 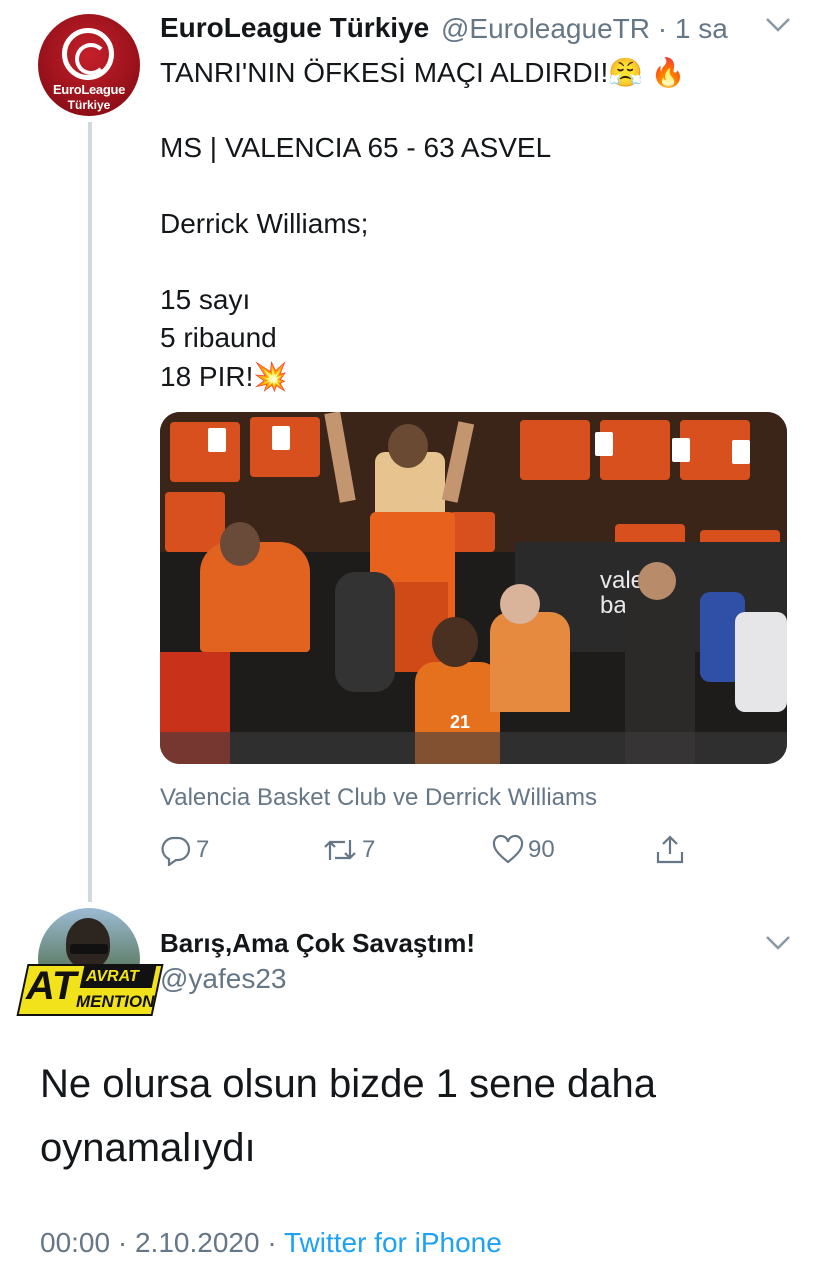 I want to click on author-handle: @EuroleagueTR, so click(x=545, y=28).